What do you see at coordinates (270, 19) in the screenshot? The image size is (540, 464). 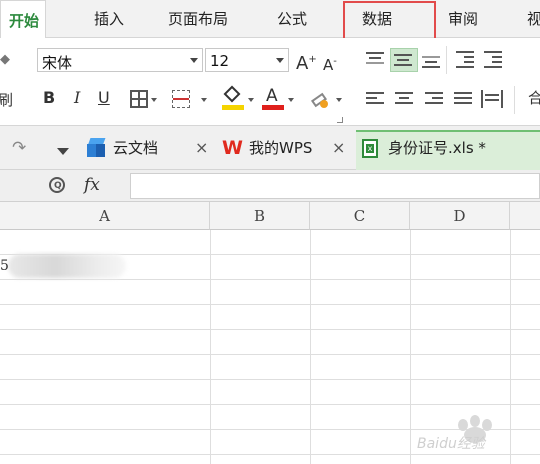 I see `ribbon-tab-bar: 开始 插入 页面布局 公式 数据 审阅 视` at bounding box center [270, 19].